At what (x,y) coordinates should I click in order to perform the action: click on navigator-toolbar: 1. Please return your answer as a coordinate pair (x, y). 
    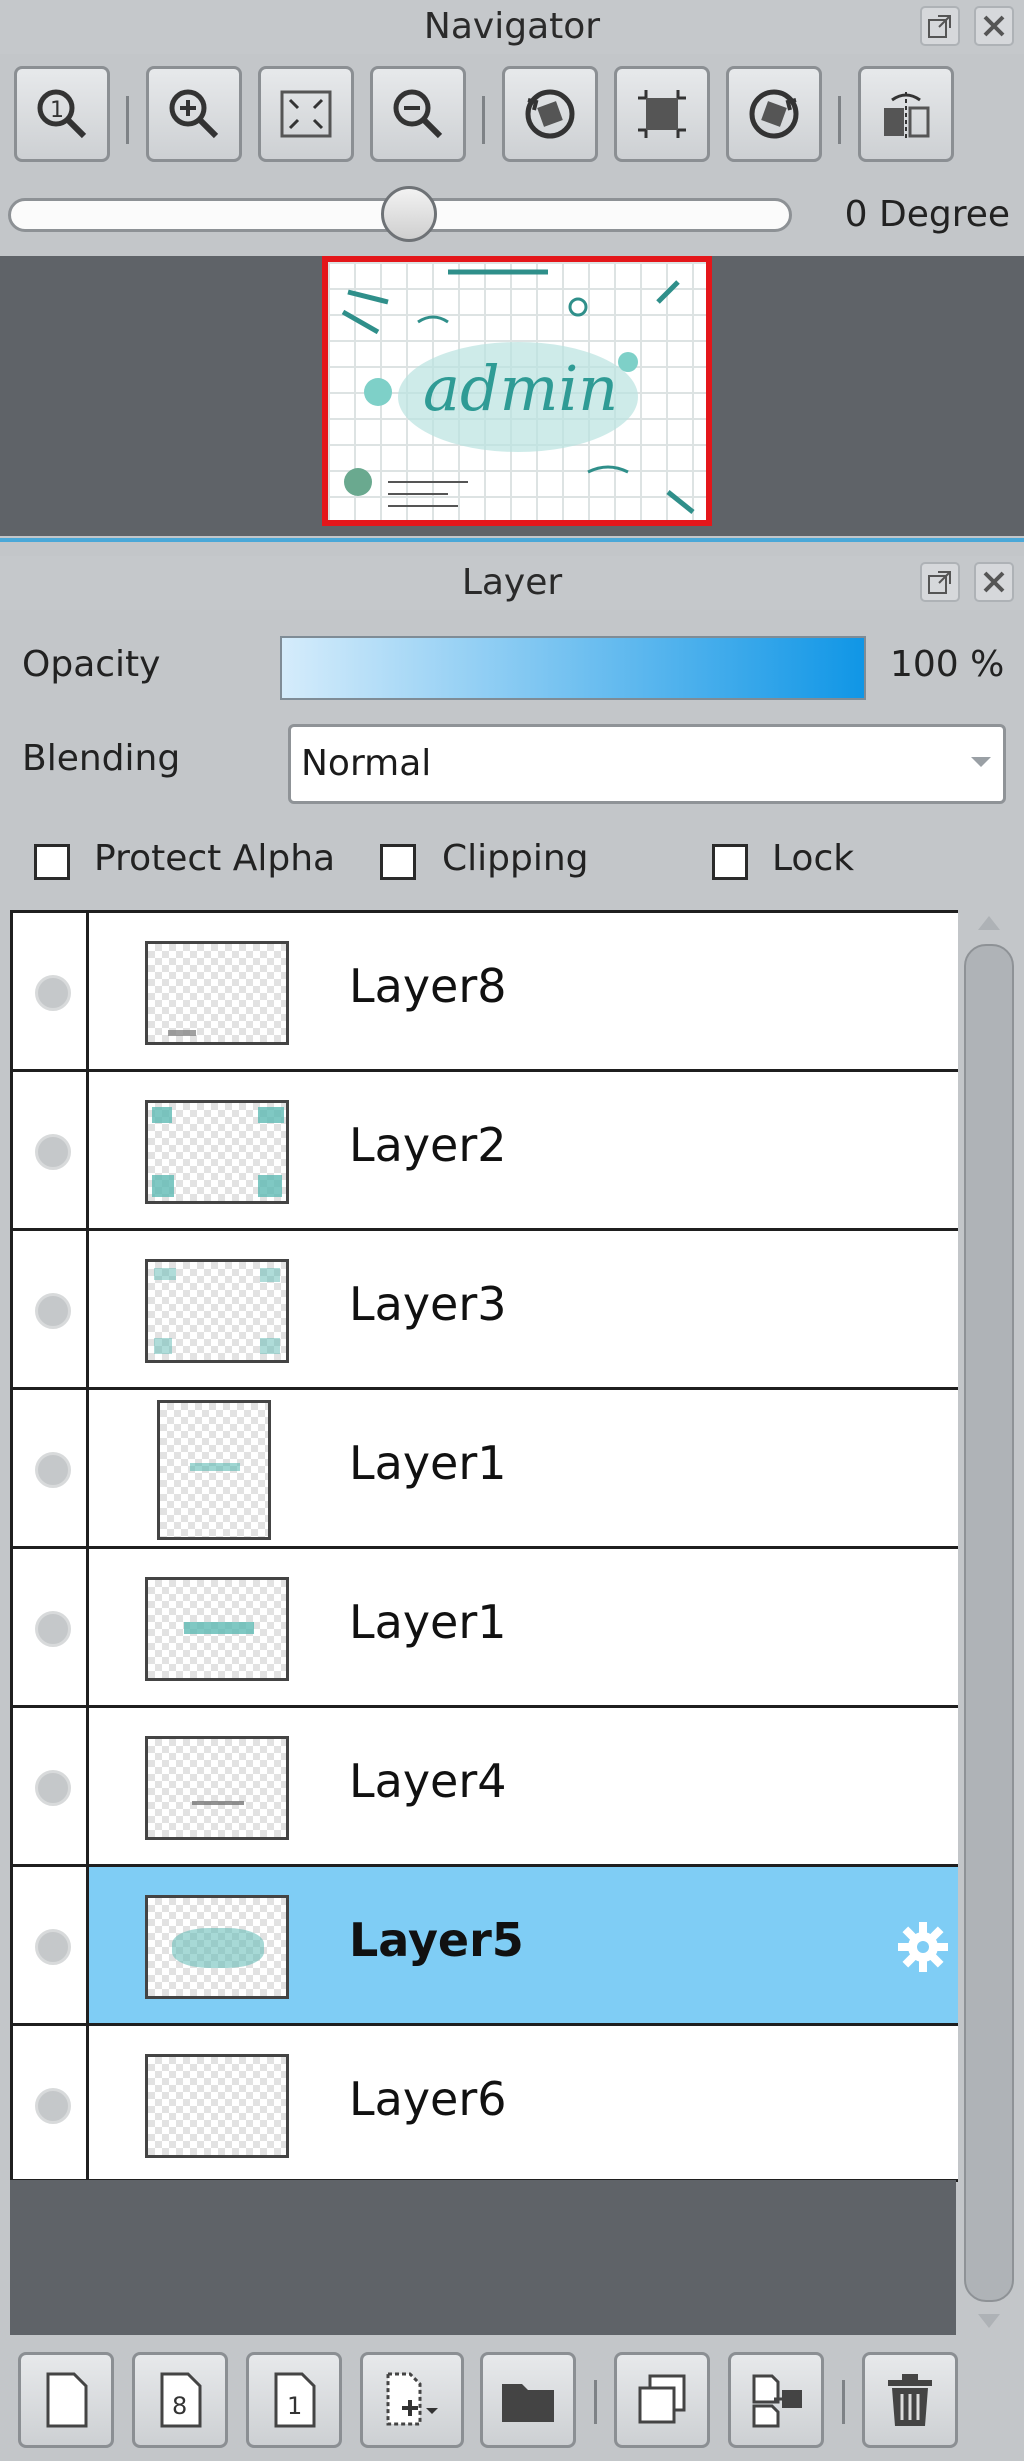
    Looking at the image, I should click on (512, 116).